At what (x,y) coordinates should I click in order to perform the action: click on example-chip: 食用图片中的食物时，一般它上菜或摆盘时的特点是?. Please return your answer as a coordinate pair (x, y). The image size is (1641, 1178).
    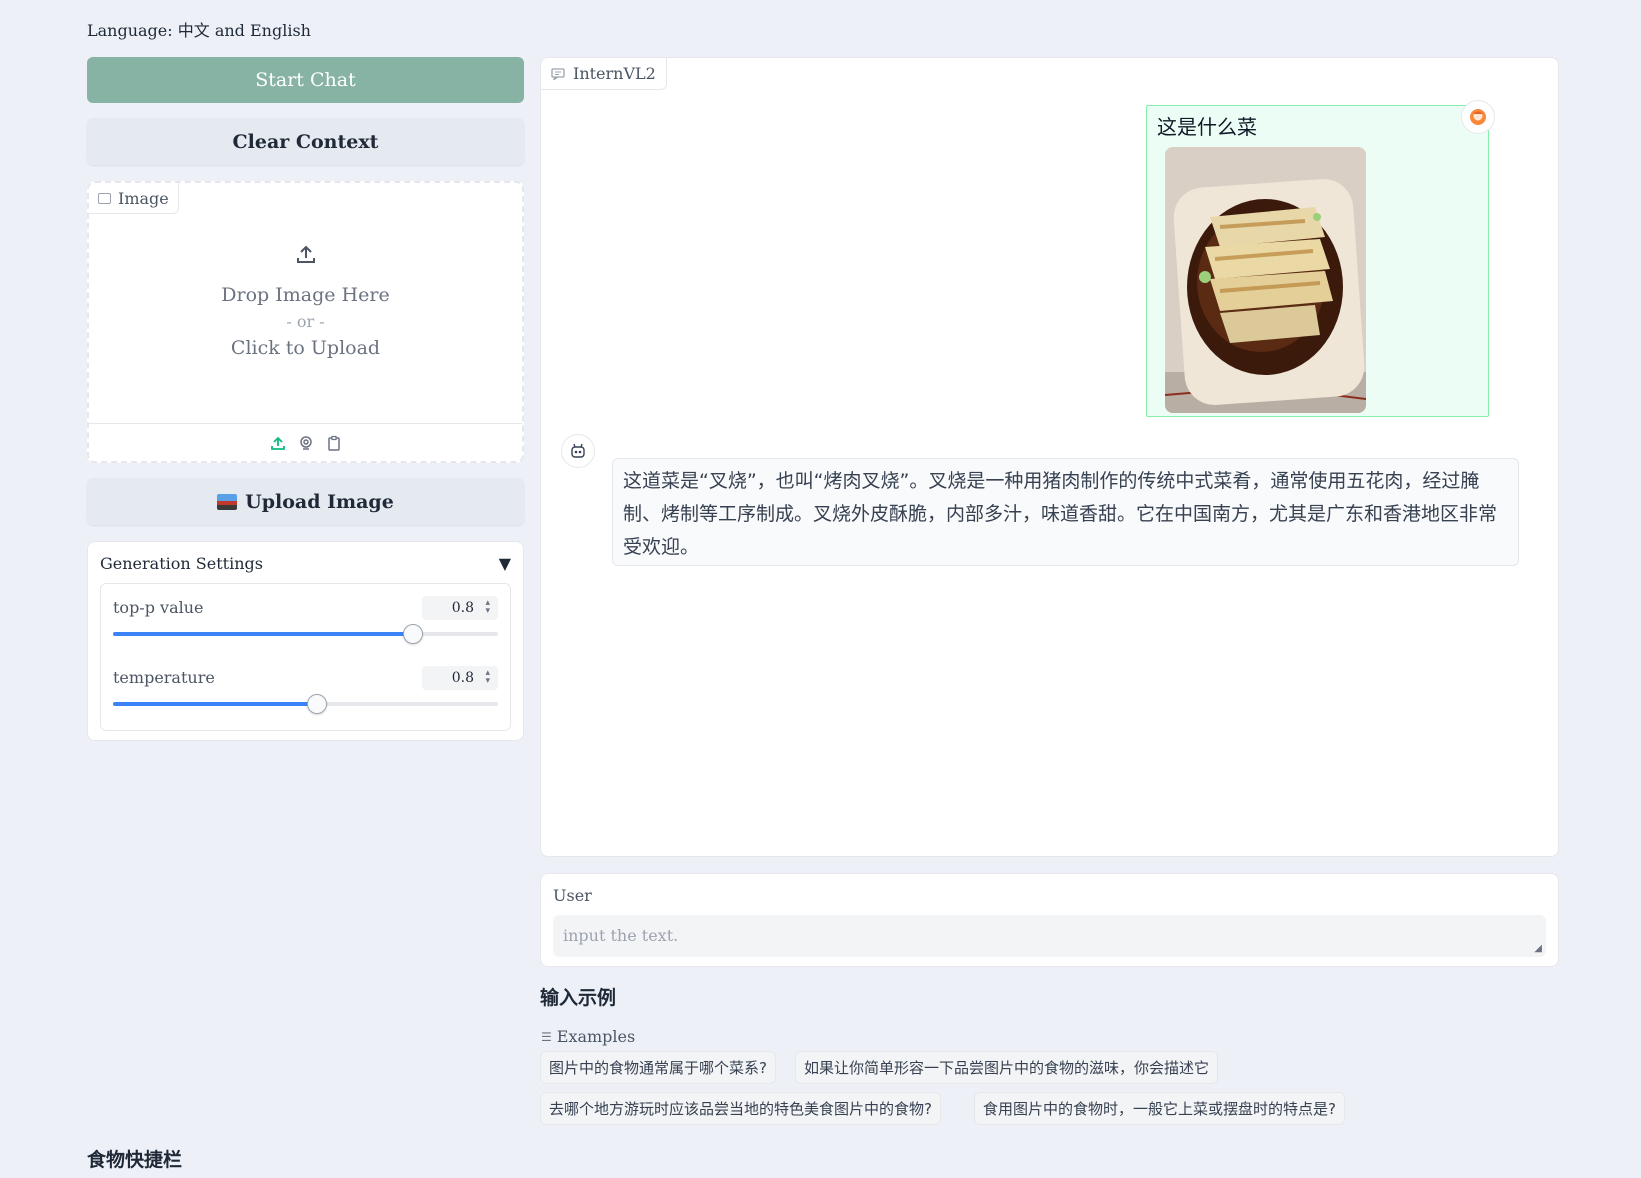
    Looking at the image, I should click on (1159, 1108).